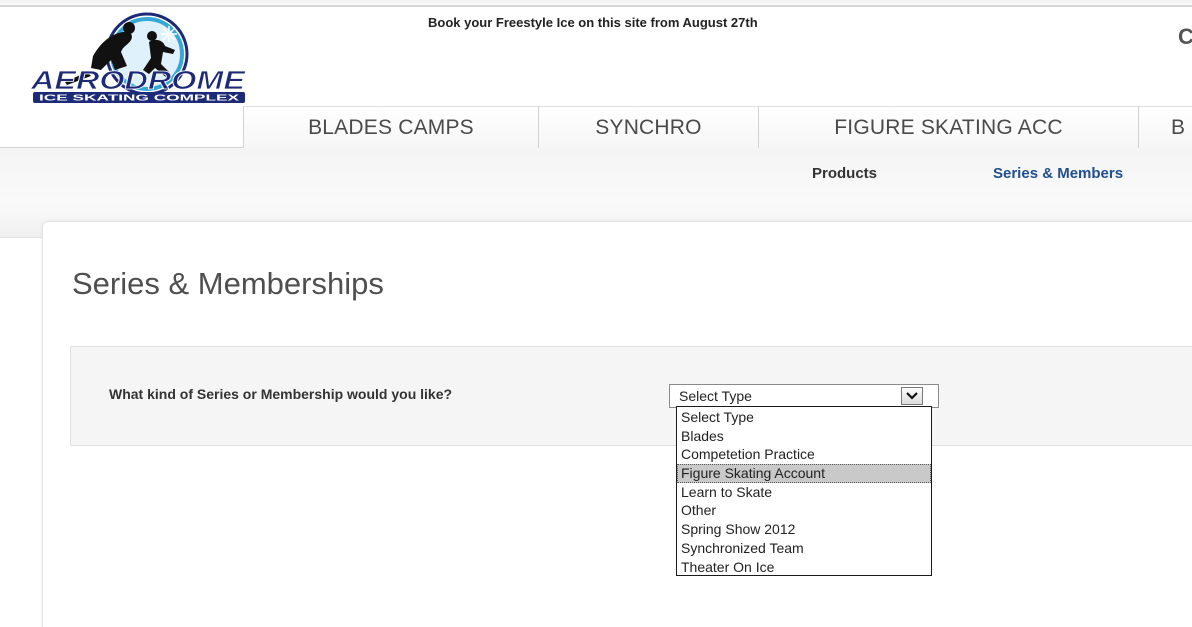 The height and width of the screenshot is (627, 1192). What do you see at coordinates (390, 127) in the screenshot?
I see `nav-tab-blades-camps: BLADES CAMPS` at bounding box center [390, 127].